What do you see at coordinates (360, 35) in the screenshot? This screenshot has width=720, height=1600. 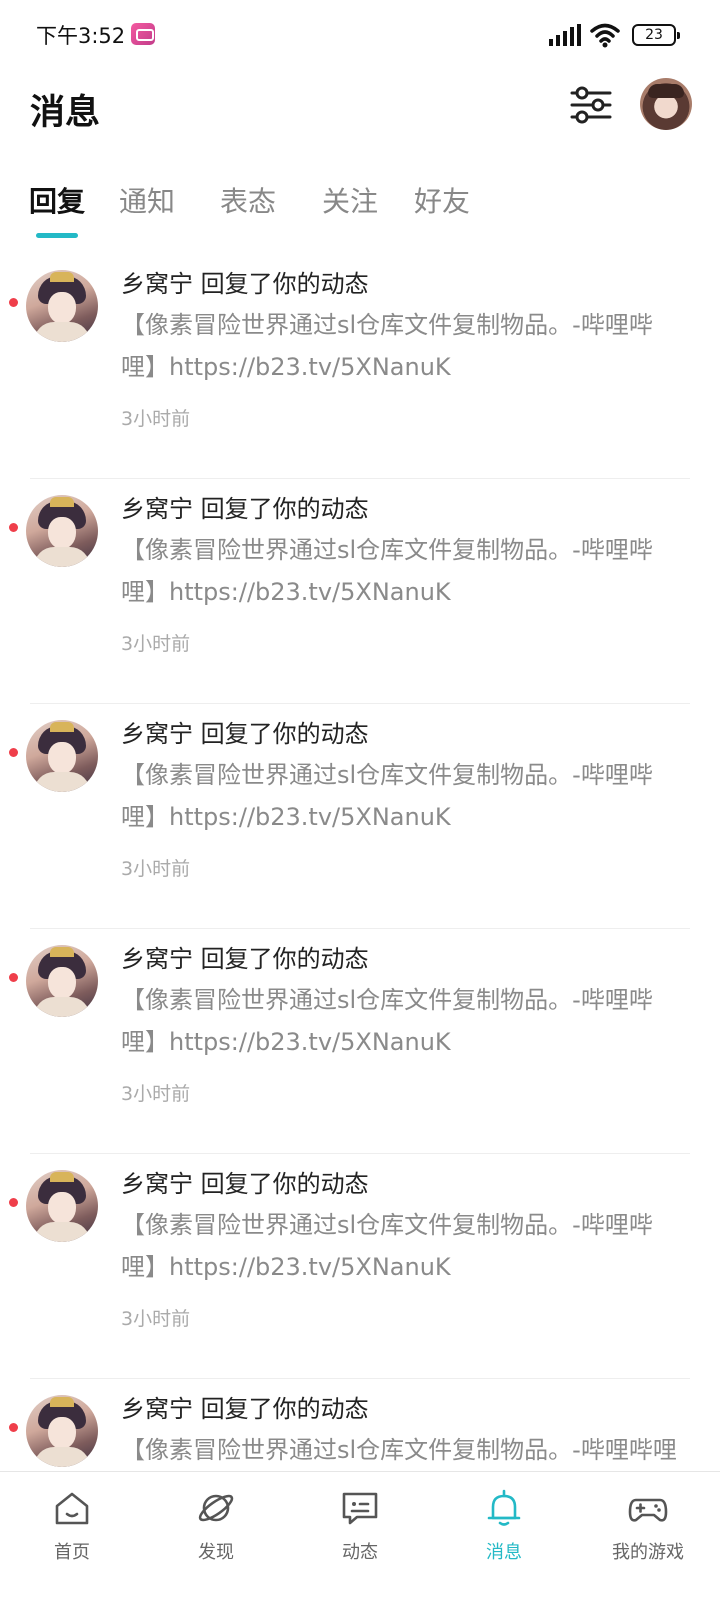 I see `status-bar: 下午3:52 23` at bounding box center [360, 35].